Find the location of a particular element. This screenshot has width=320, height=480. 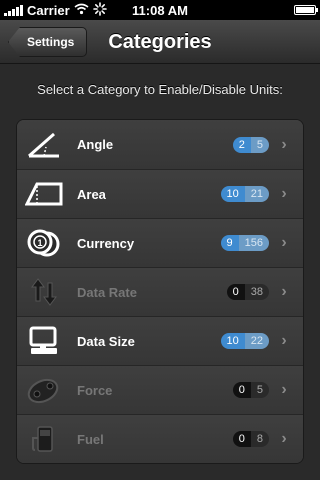

category-label: Angle is located at coordinates (95, 144).